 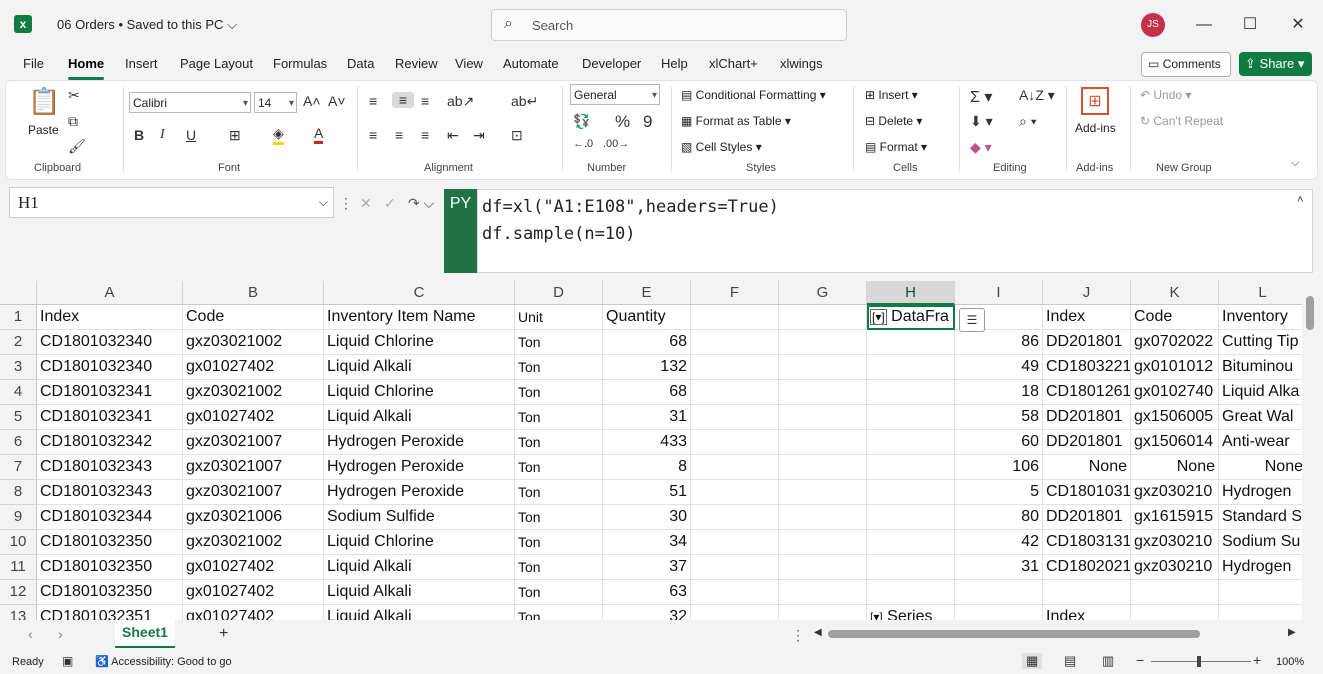 I want to click on column-header-i: I, so click(x=999, y=293).